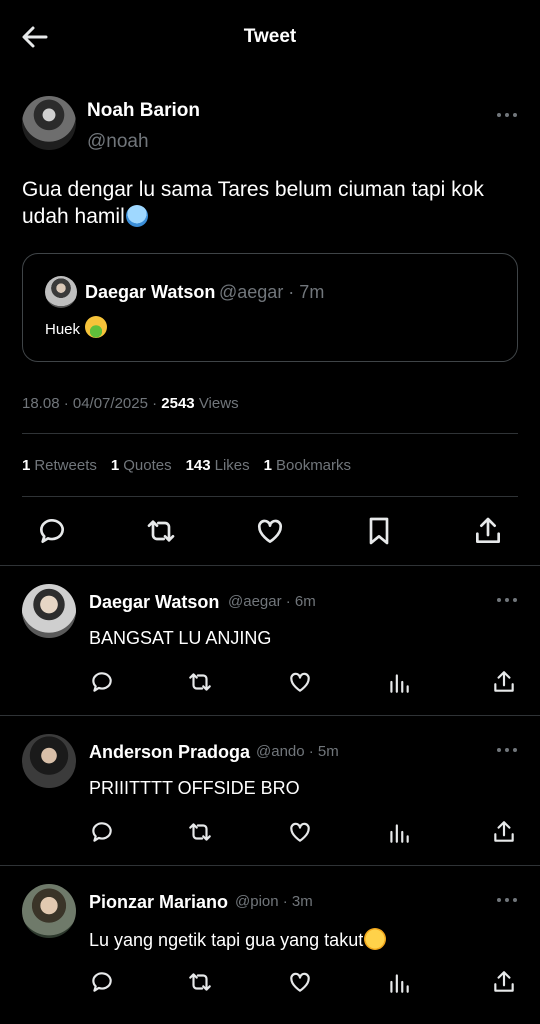 This screenshot has height=1024, width=540. What do you see at coordinates (307, 465) in the screenshot?
I see `bookmarks-stat: 1 Bookmarks` at bounding box center [307, 465].